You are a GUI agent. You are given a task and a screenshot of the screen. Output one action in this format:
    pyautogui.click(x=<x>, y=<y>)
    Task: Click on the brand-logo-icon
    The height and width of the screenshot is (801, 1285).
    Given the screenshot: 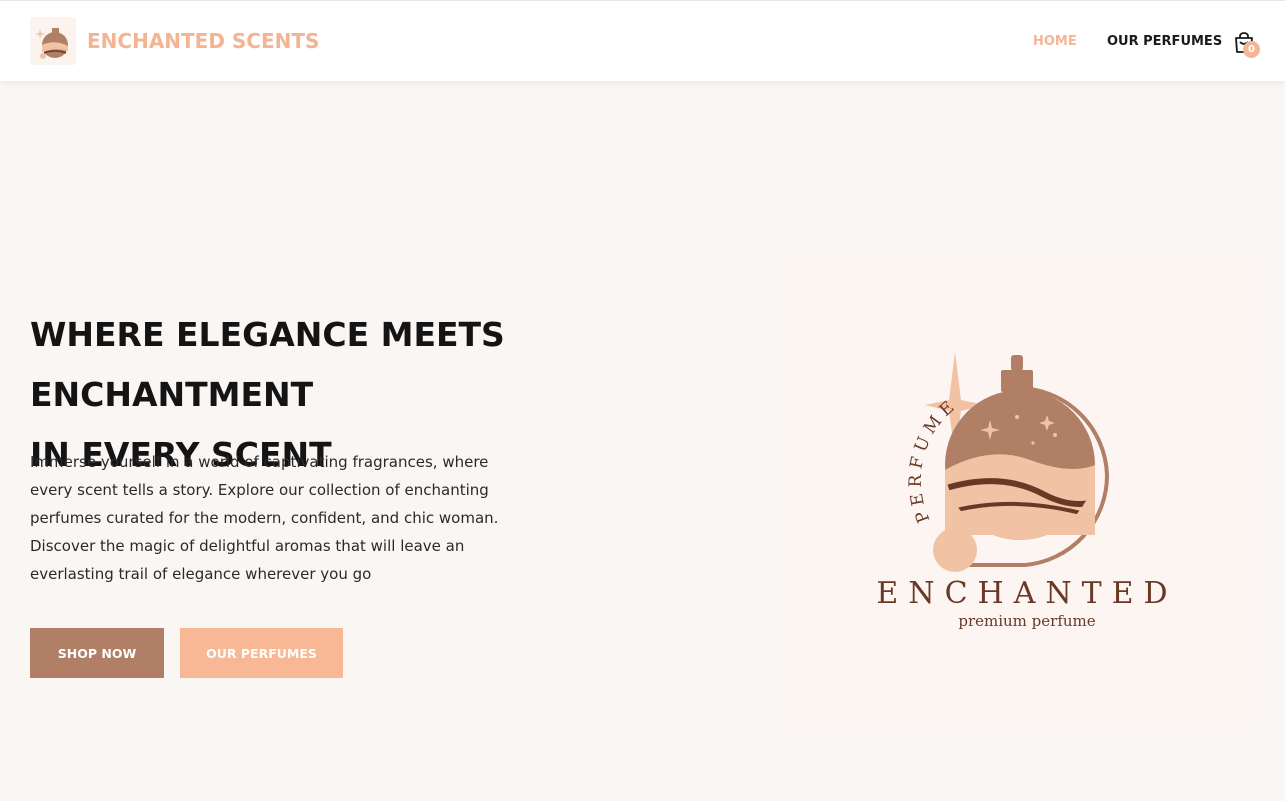 What is the action you would take?
    pyautogui.click(x=53, y=41)
    